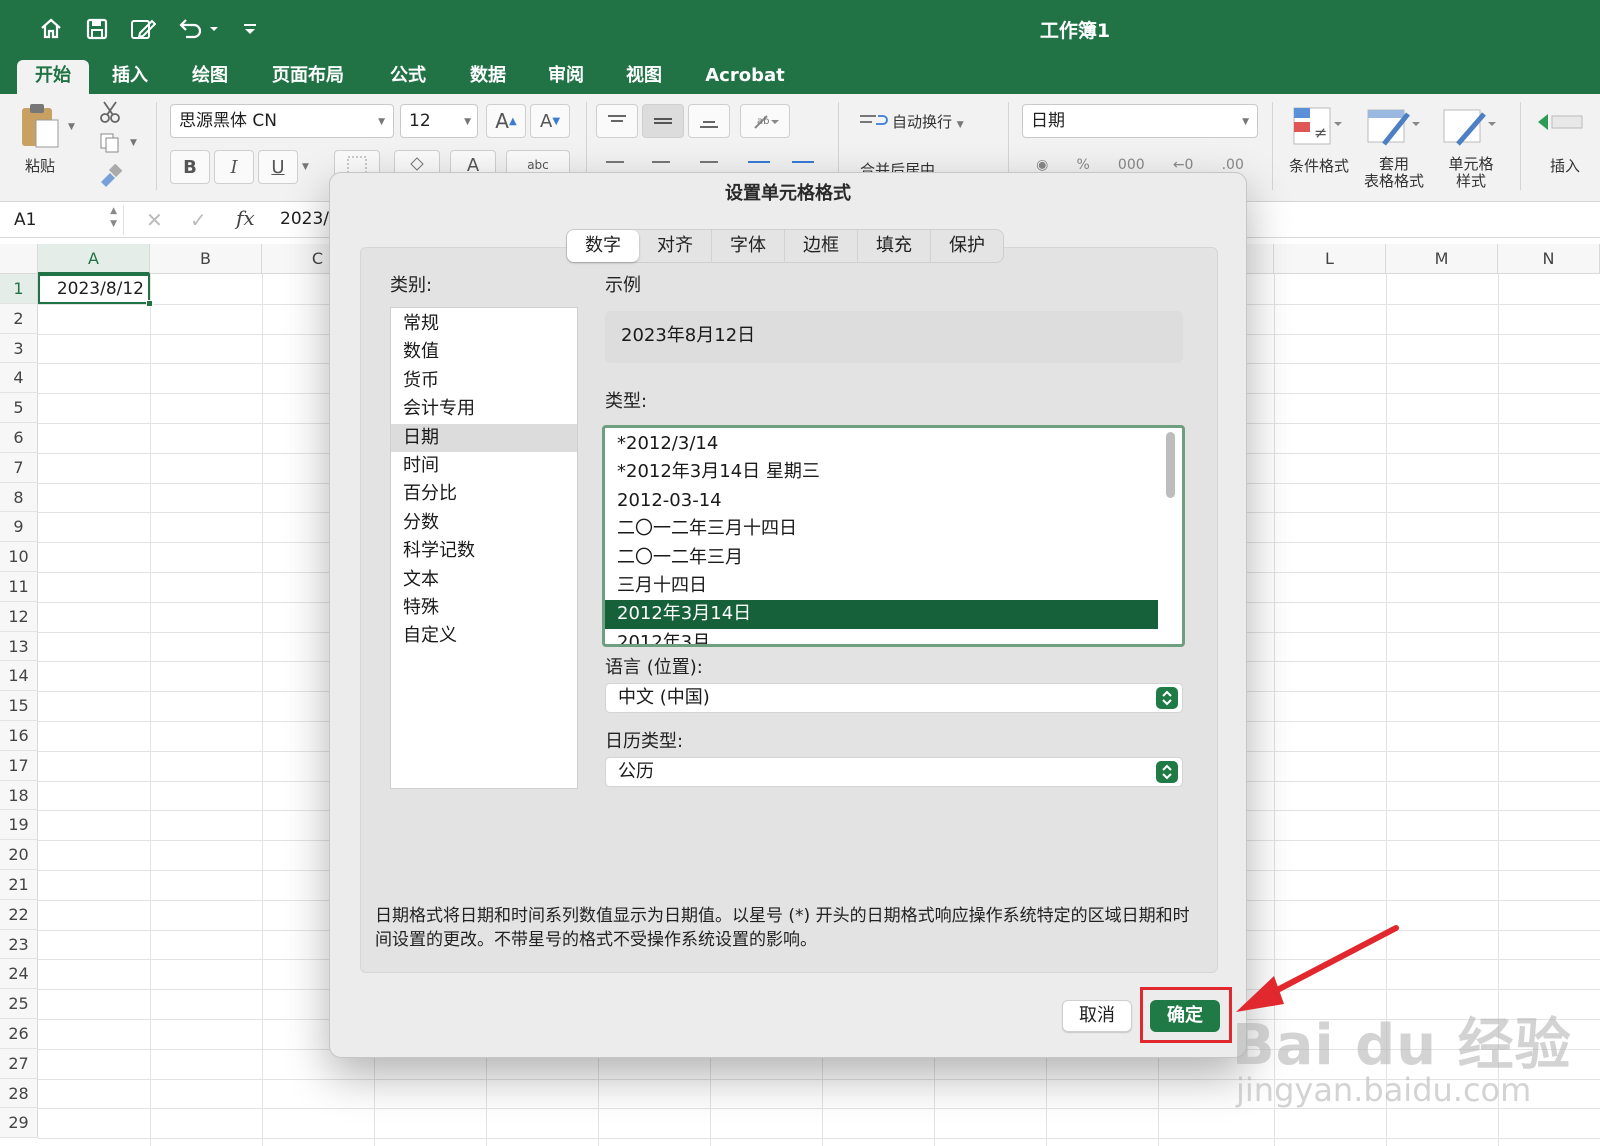 Image resolution: width=1600 pixels, height=1146 pixels. What do you see at coordinates (250, 29) in the screenshot?
I see `customize-toolbar-icon` at bounding box center [250, 29].